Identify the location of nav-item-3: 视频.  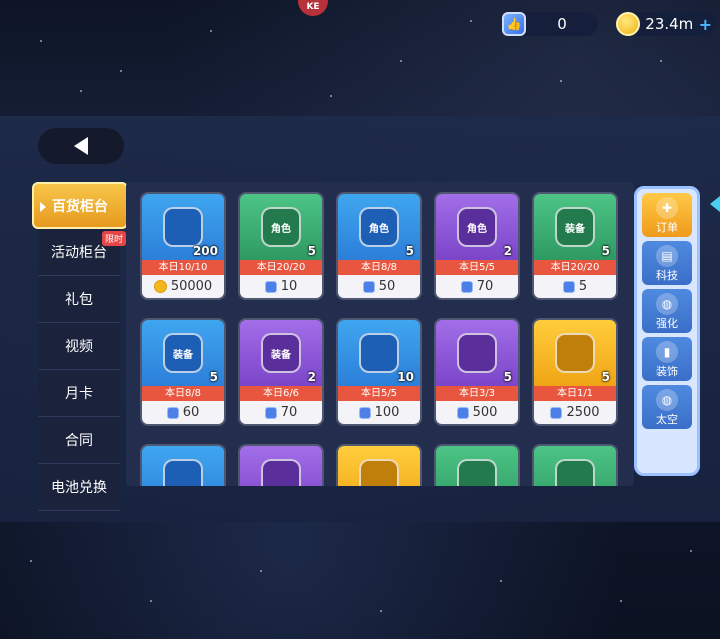
(79, 346).